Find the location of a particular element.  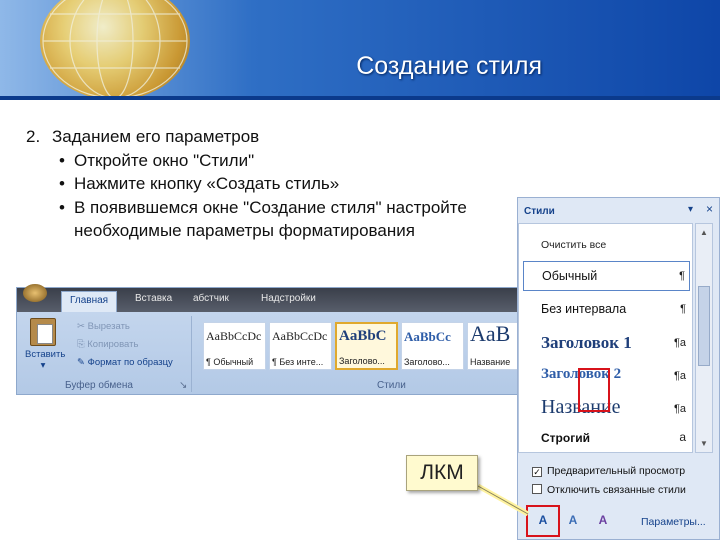

callout-arrow is located at coordinates (503, 500).